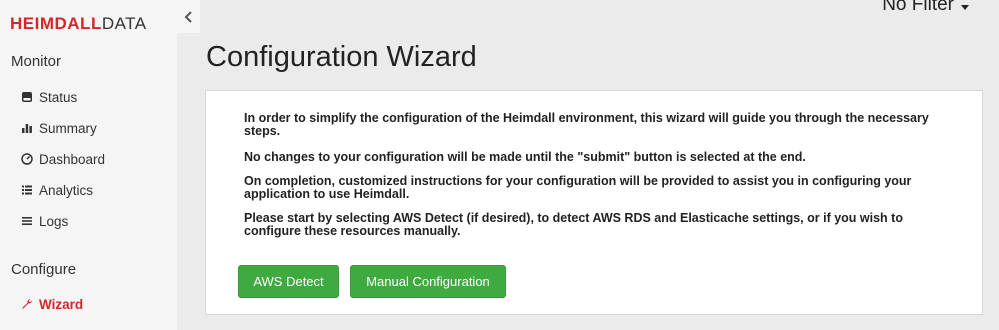 The image size is (999, 330). Describe the element at coordinates (27, 190) in the screenshot. I see `list-icon` at that location.